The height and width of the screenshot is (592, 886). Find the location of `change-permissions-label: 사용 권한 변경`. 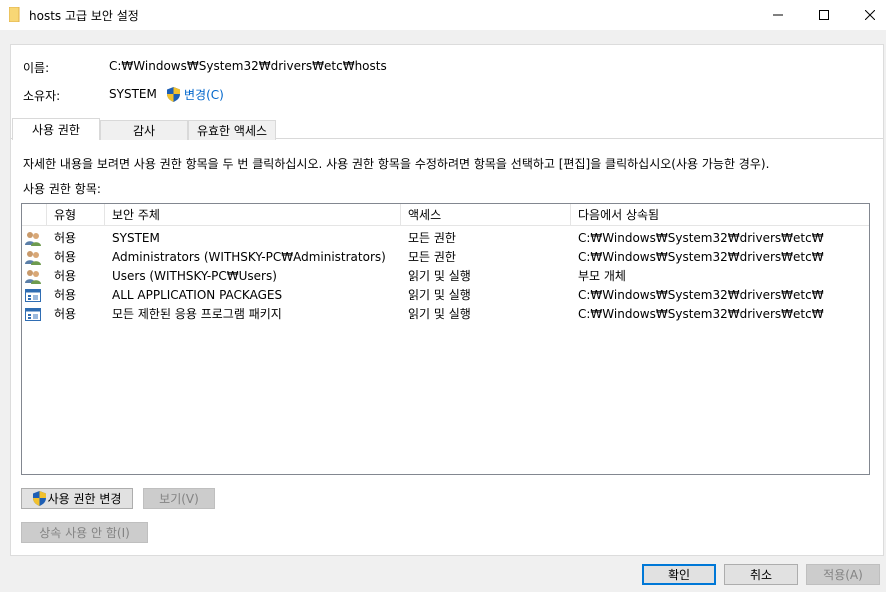

change-permissions-label: 사용 권한 변경 is located at coordinates (84, 499).